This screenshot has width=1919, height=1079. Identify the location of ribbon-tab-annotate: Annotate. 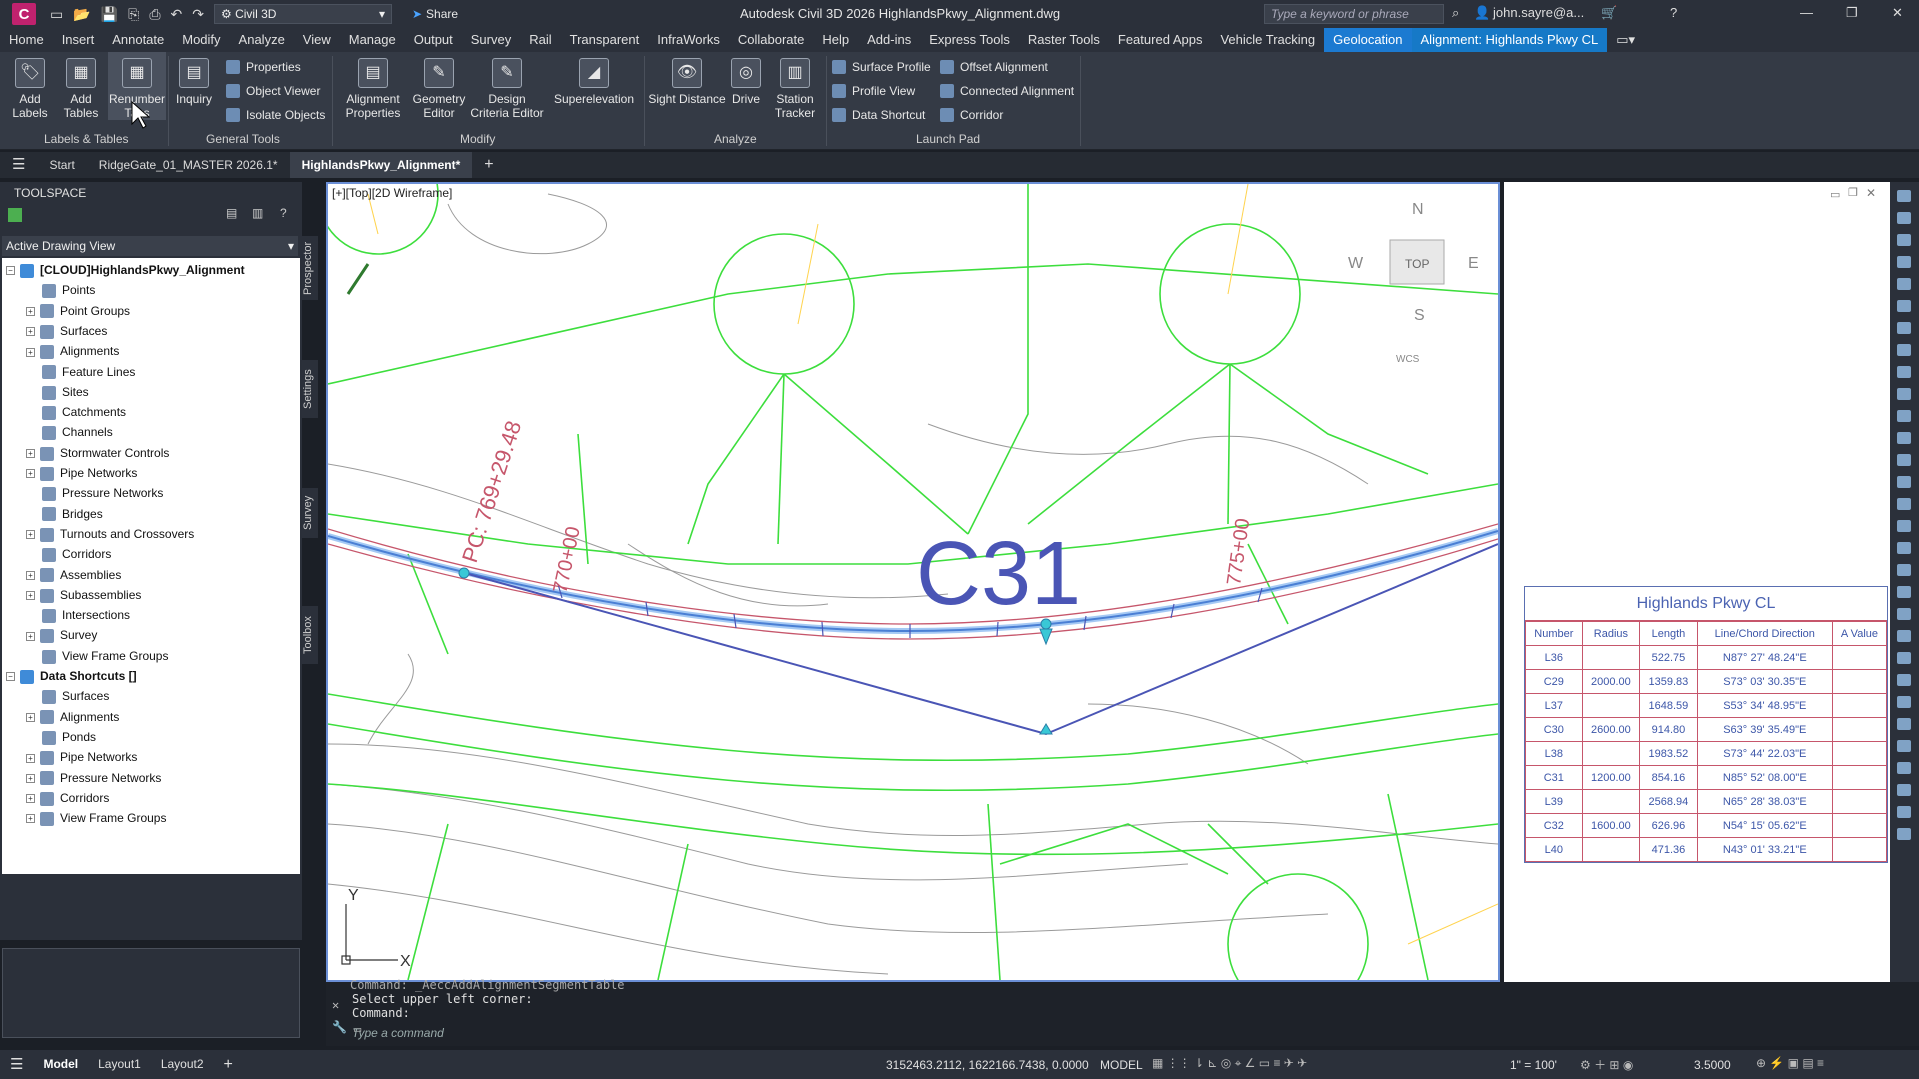
(138, 40).